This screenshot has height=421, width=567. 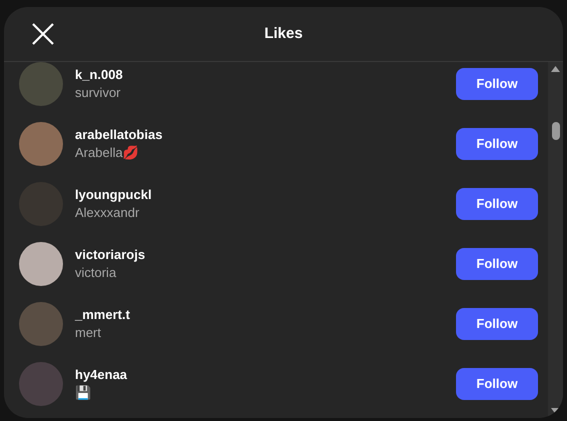 I want to click on username: k_n.008, so click(x=265, y=75).